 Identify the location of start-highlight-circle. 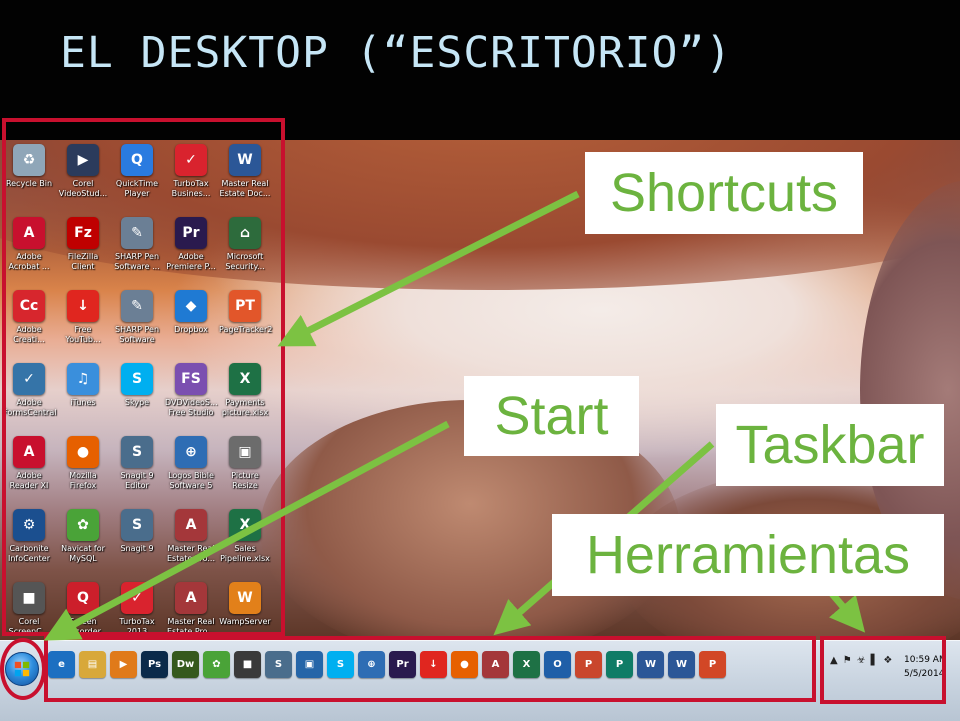
(23, 669).